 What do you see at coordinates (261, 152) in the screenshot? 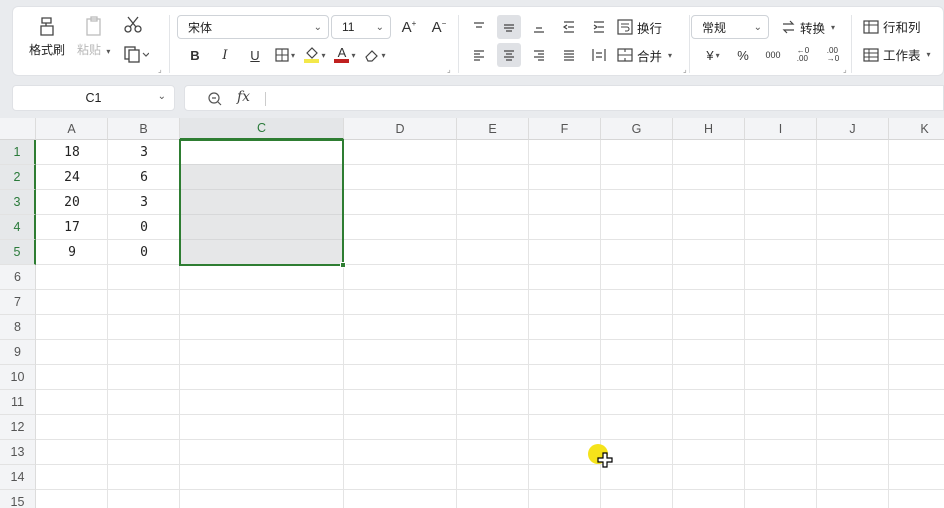
I see `active-cell` at bounding box center [261, 152].